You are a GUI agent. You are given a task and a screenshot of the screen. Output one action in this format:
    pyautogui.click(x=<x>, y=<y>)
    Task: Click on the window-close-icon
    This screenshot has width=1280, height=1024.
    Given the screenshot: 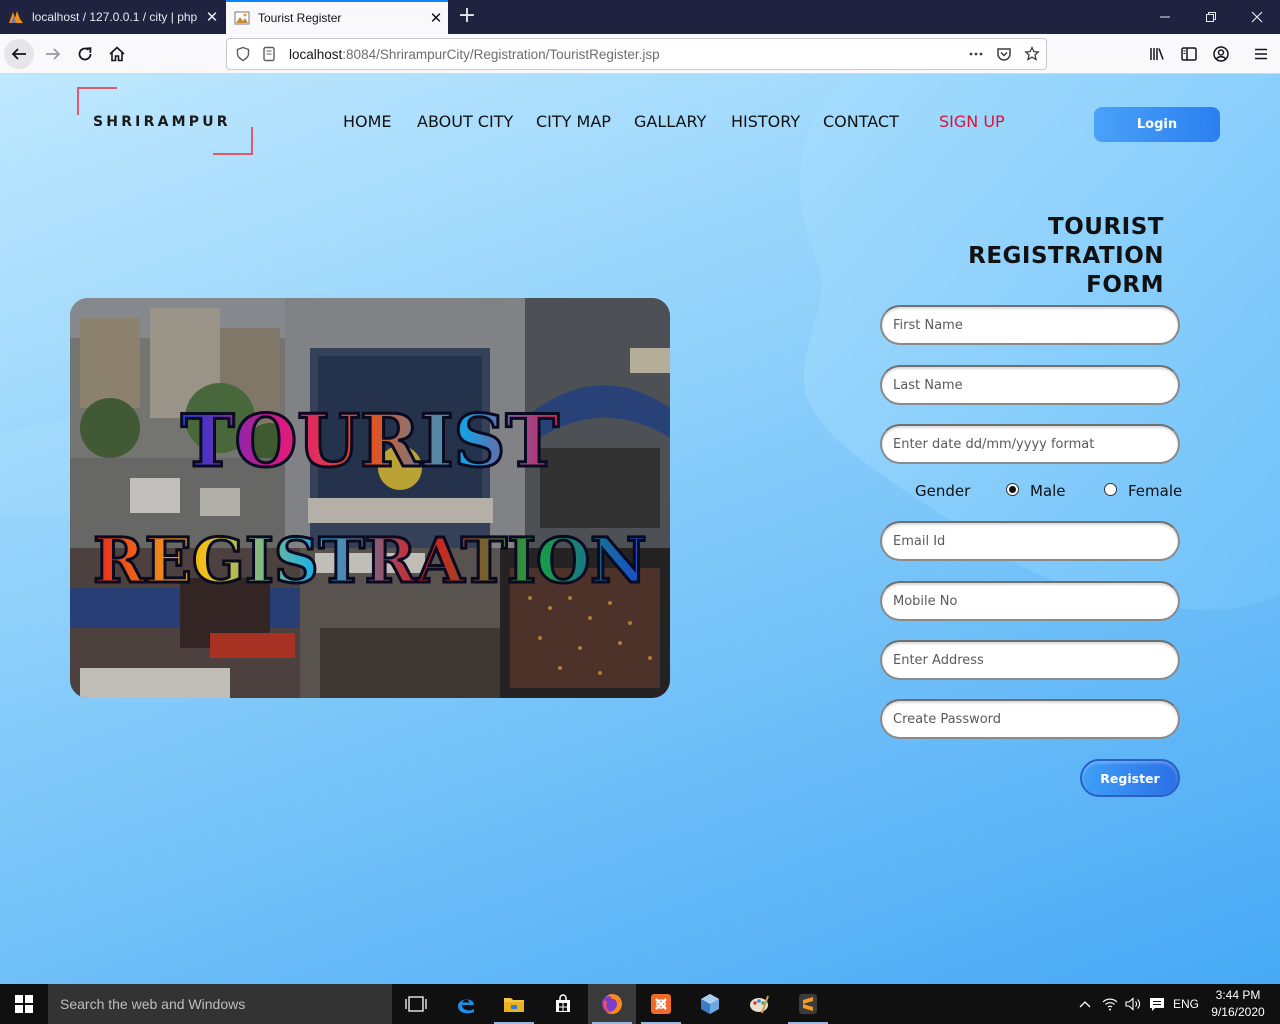 What is the action you would take?
    pyautogui.click(x=1257, y=17)
    